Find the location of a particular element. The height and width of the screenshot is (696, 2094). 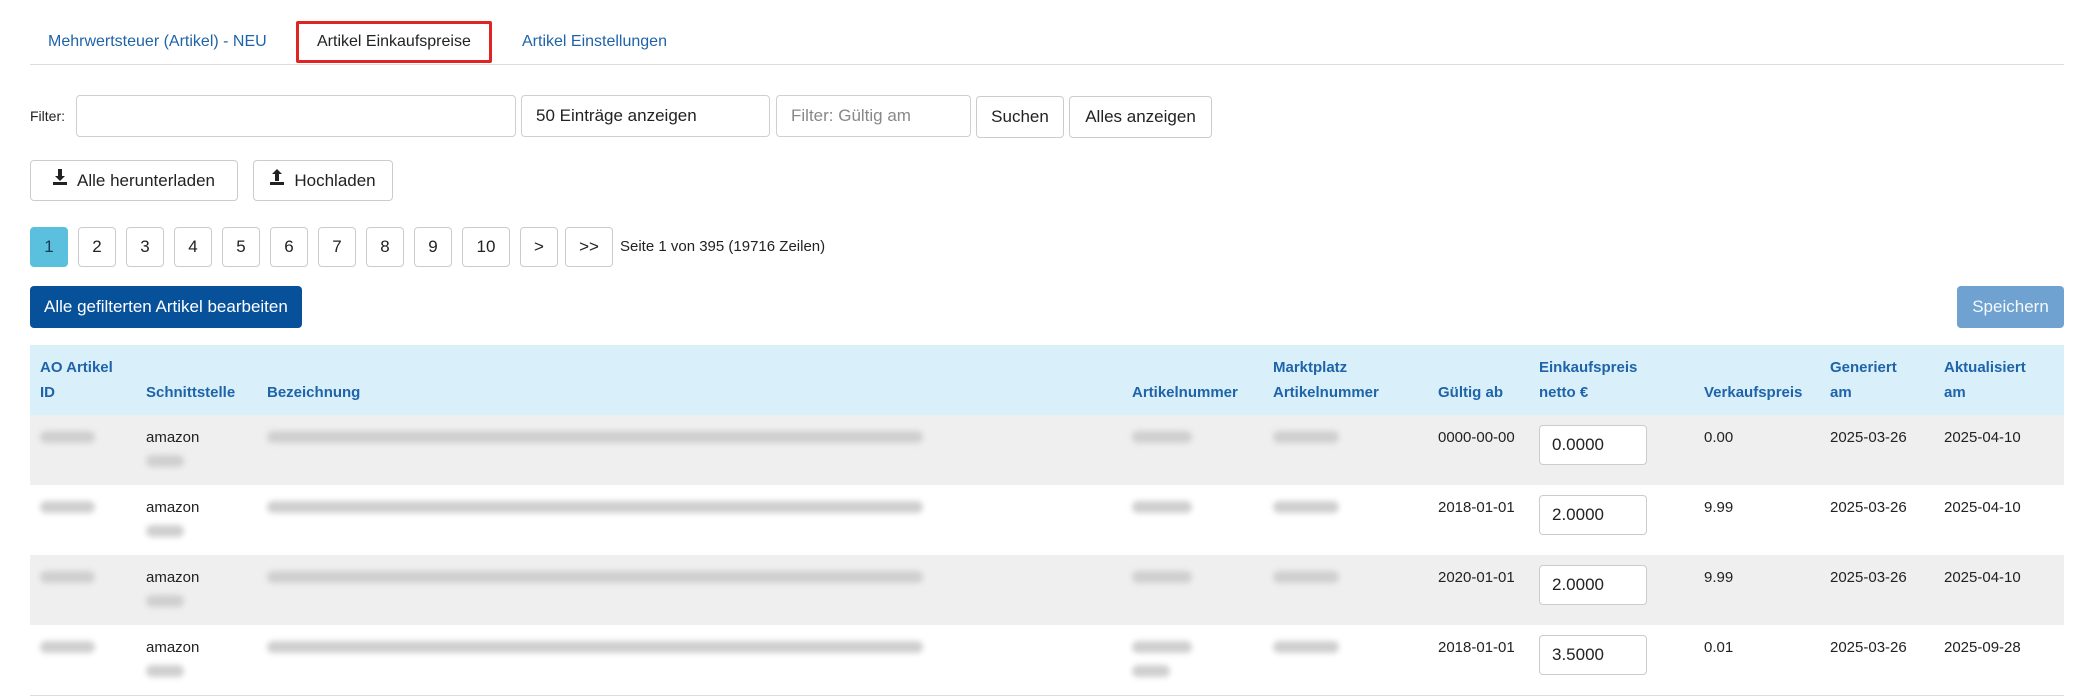

download-icon is located at coordinates (60, 179).